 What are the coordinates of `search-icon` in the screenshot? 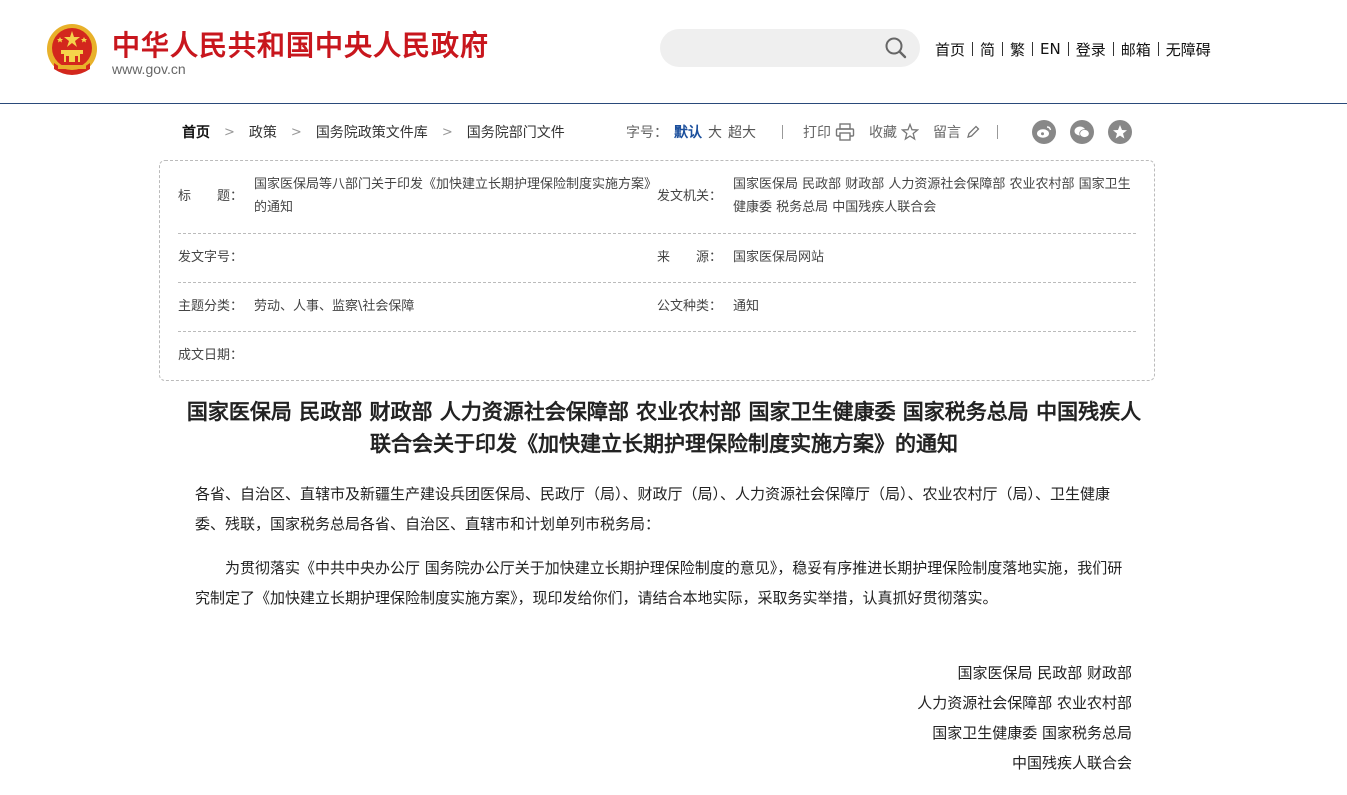 It's located at (896, 48).